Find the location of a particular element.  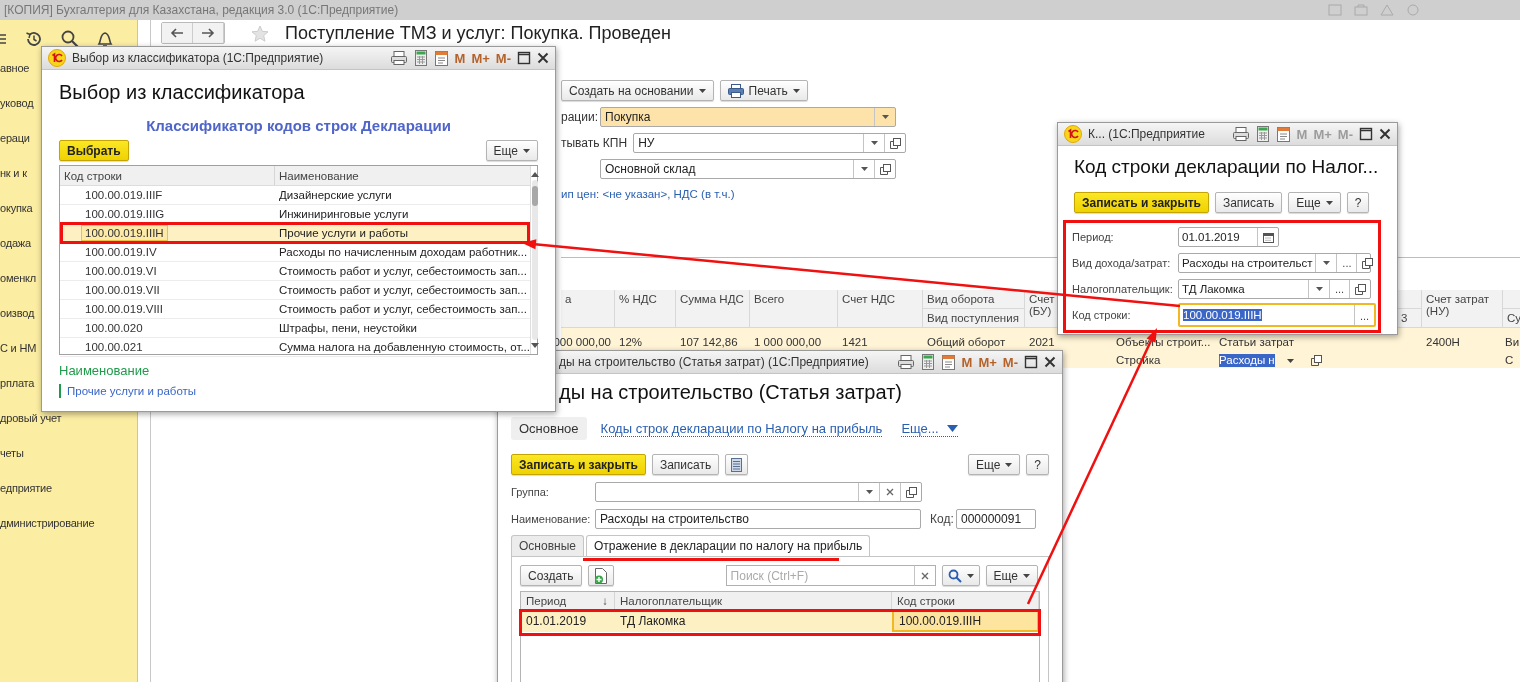

sidebar-item: дминистрирование is located at coordinates (68, 530).